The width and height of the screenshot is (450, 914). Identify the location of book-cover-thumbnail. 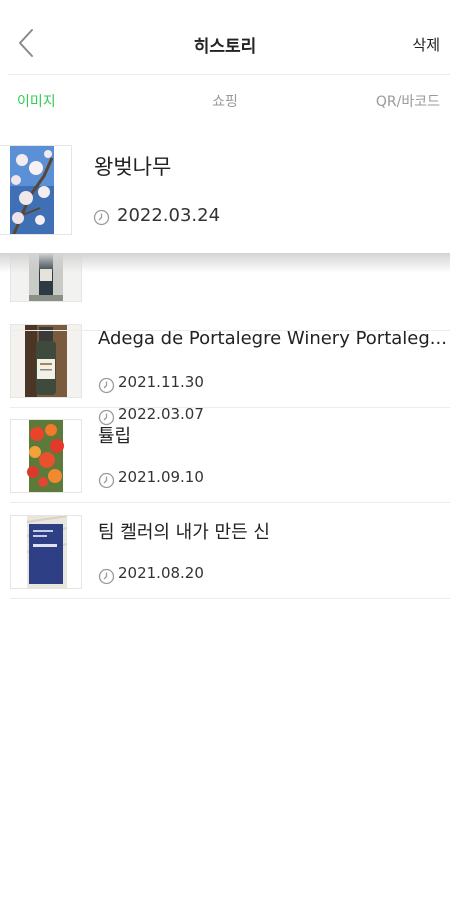
(46, 552).